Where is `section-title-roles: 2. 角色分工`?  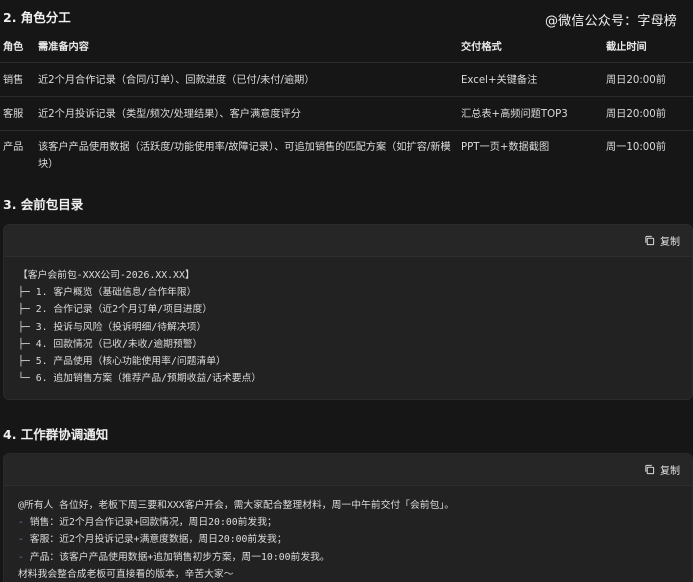
section-title-roles: 2. 角色分工 is located at coordinates (37, 17).